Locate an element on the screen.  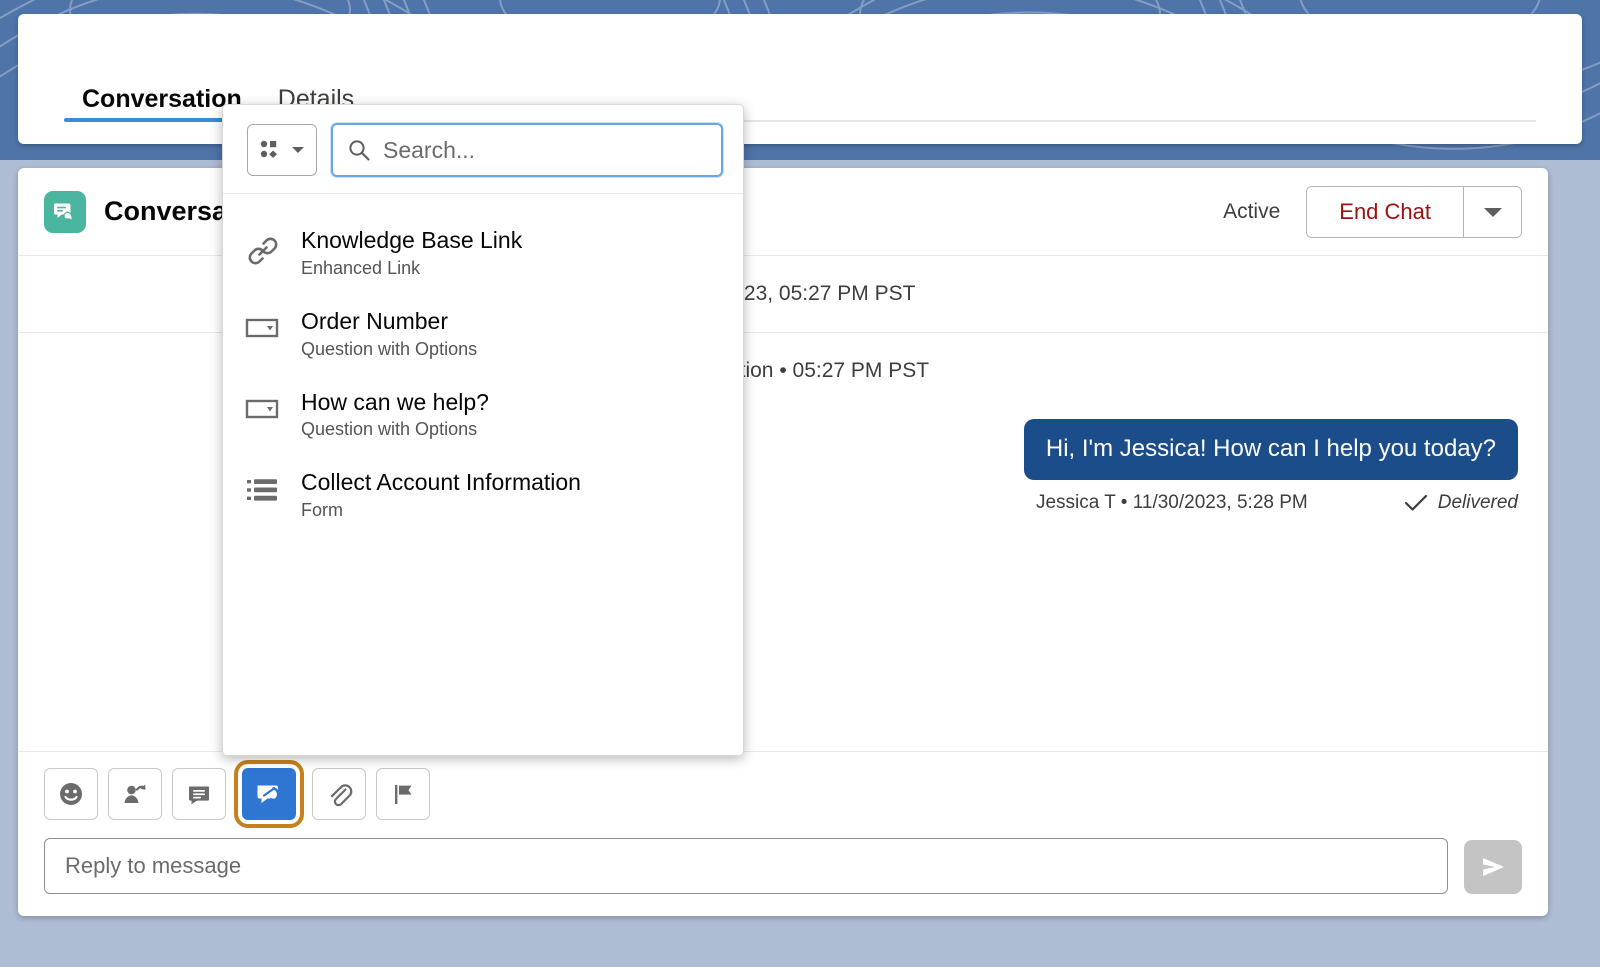
search-icon is located at coordinates (359, 150).